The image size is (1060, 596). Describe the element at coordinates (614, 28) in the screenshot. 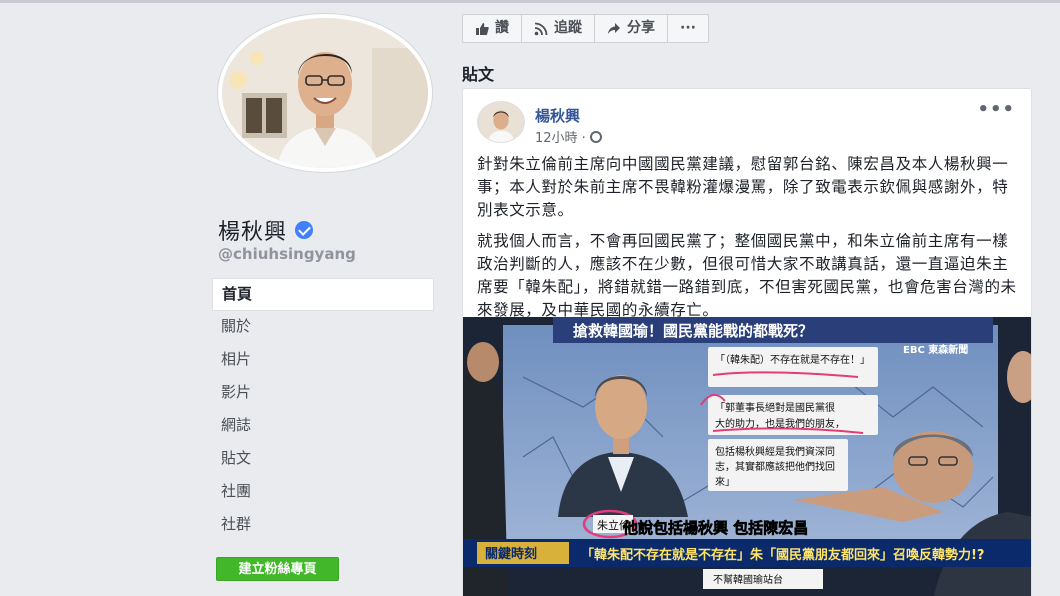

I see `share-arrow-icon` at that location.